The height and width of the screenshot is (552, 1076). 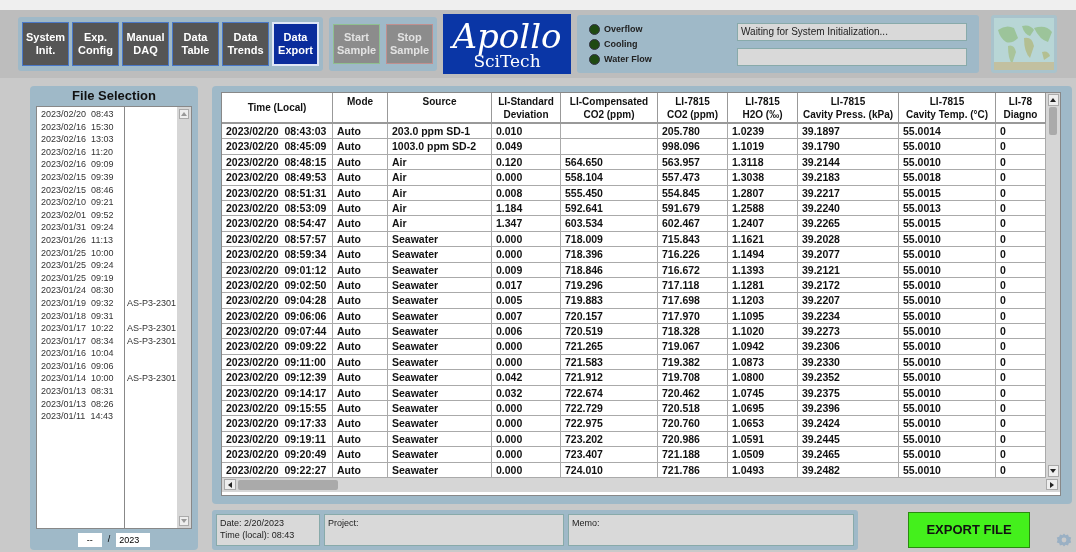 What do you see at coordinates (609, 224) in the screenshot?
I see `table-cell: 603.534` at bounding box center [609, 224].